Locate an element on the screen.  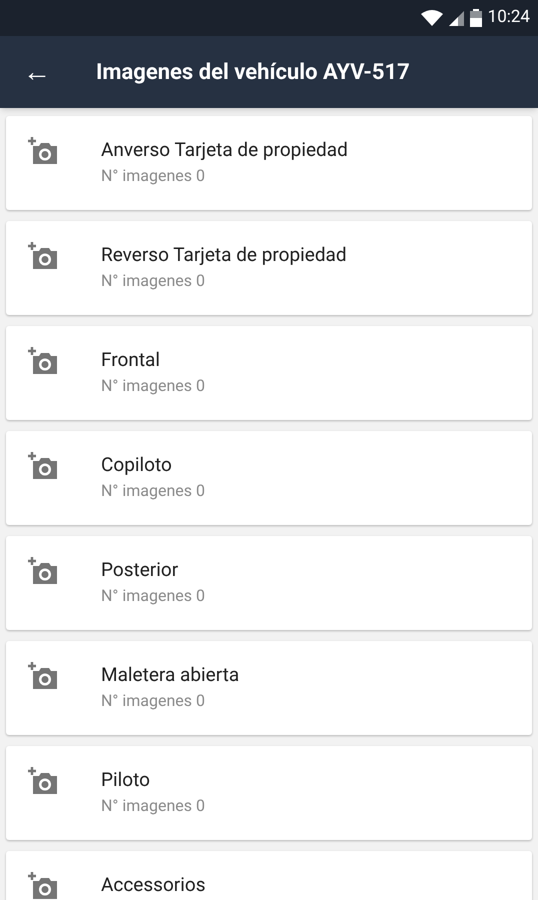
battery-icon is located at coordinates (476, 18).